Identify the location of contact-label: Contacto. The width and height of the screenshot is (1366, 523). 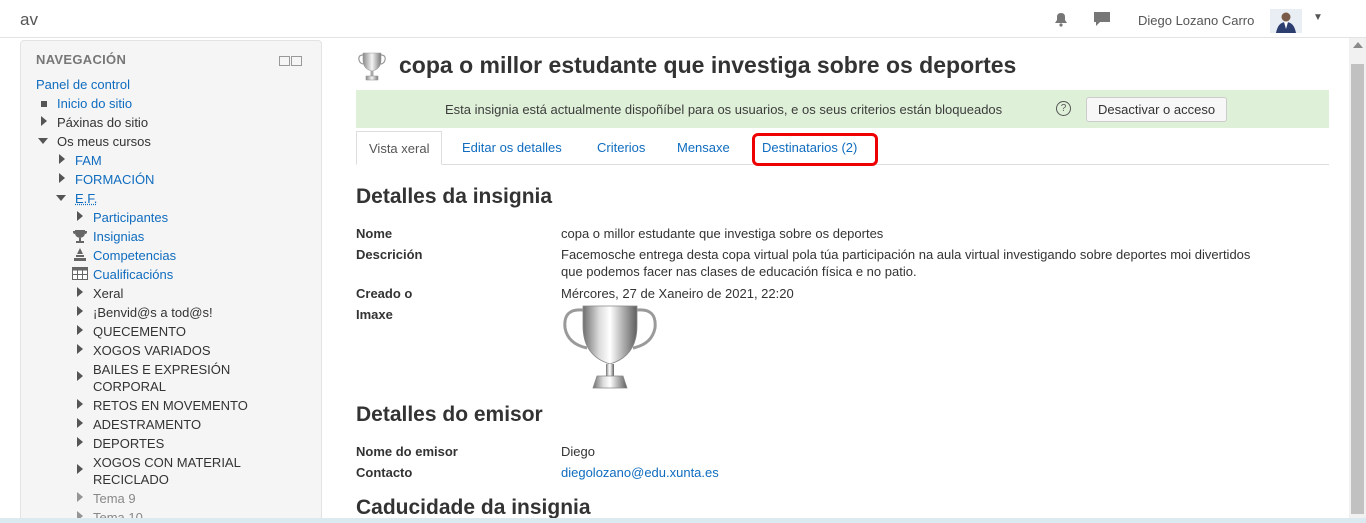
(384, 472).